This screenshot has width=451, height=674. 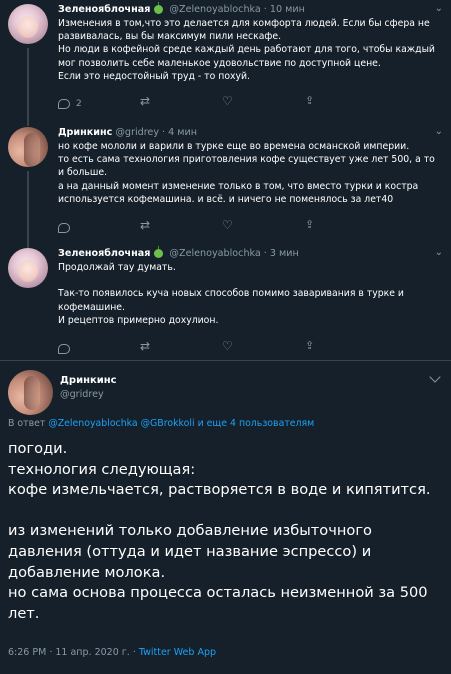 I want to click on tweet-header: Дринкинс @gridrey · 4 мин, so click(x=250, y=132).